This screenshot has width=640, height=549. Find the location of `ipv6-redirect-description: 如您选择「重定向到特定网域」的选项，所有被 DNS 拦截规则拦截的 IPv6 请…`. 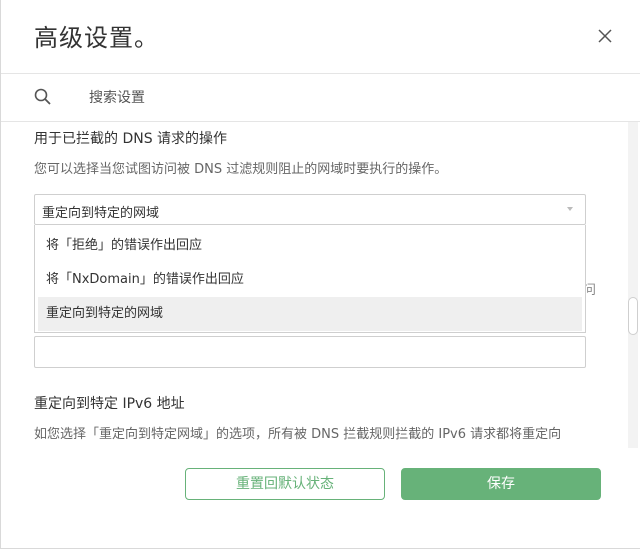

ipv6-redirect-description: 如您选择「重定向到特定网域」的选项，所有被 DNS 拦截规则拦截的 IPv6 请… is located at coordinates (298, 434).